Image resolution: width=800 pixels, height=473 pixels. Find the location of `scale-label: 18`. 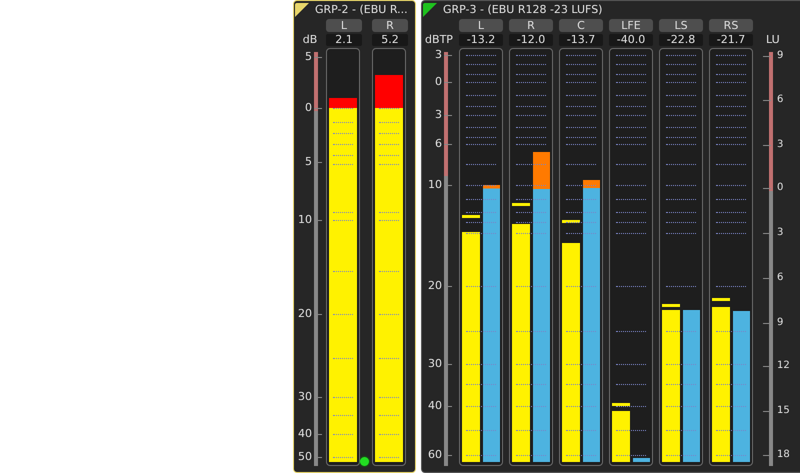

scale-label: 18 is located at coordinates (783, 455).